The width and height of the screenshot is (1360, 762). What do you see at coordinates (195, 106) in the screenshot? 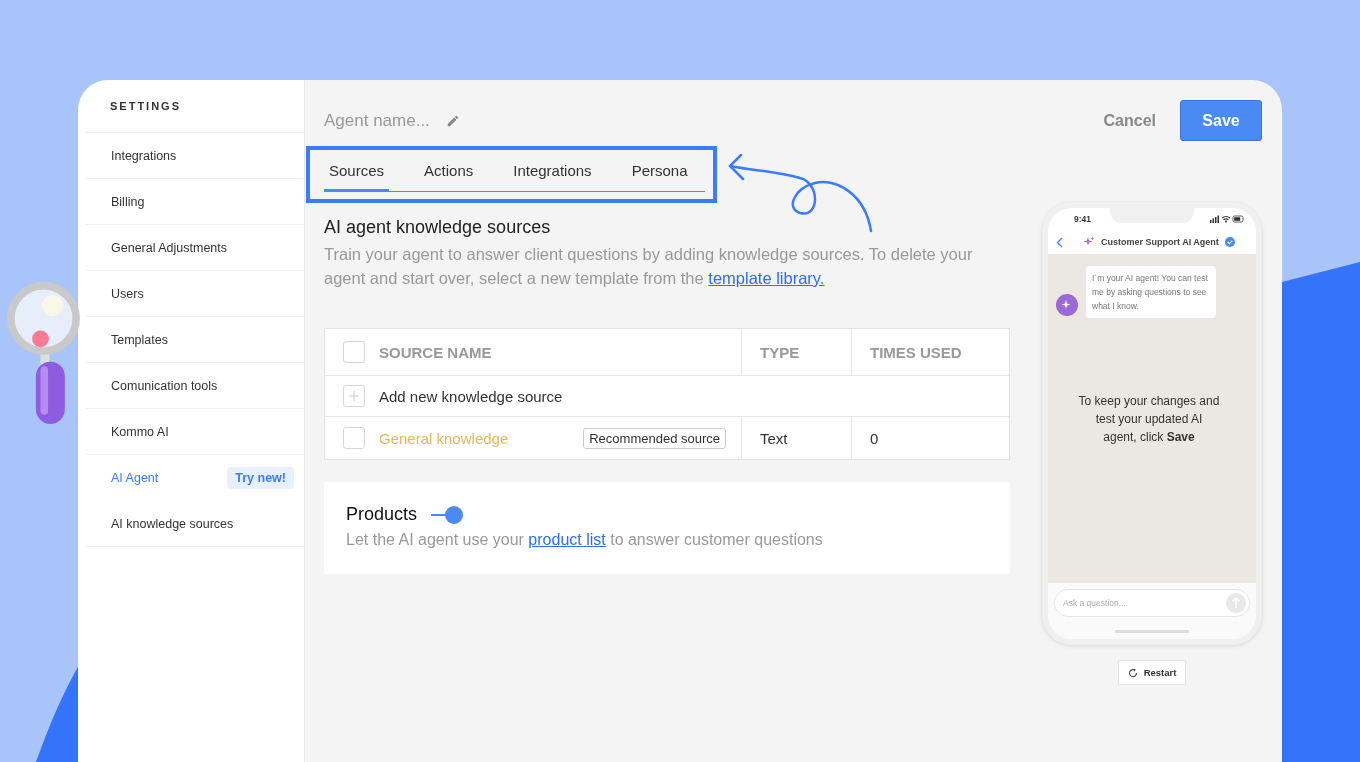
I see `sidebar-title: SETTINGS` at bounding box center [195, 106].